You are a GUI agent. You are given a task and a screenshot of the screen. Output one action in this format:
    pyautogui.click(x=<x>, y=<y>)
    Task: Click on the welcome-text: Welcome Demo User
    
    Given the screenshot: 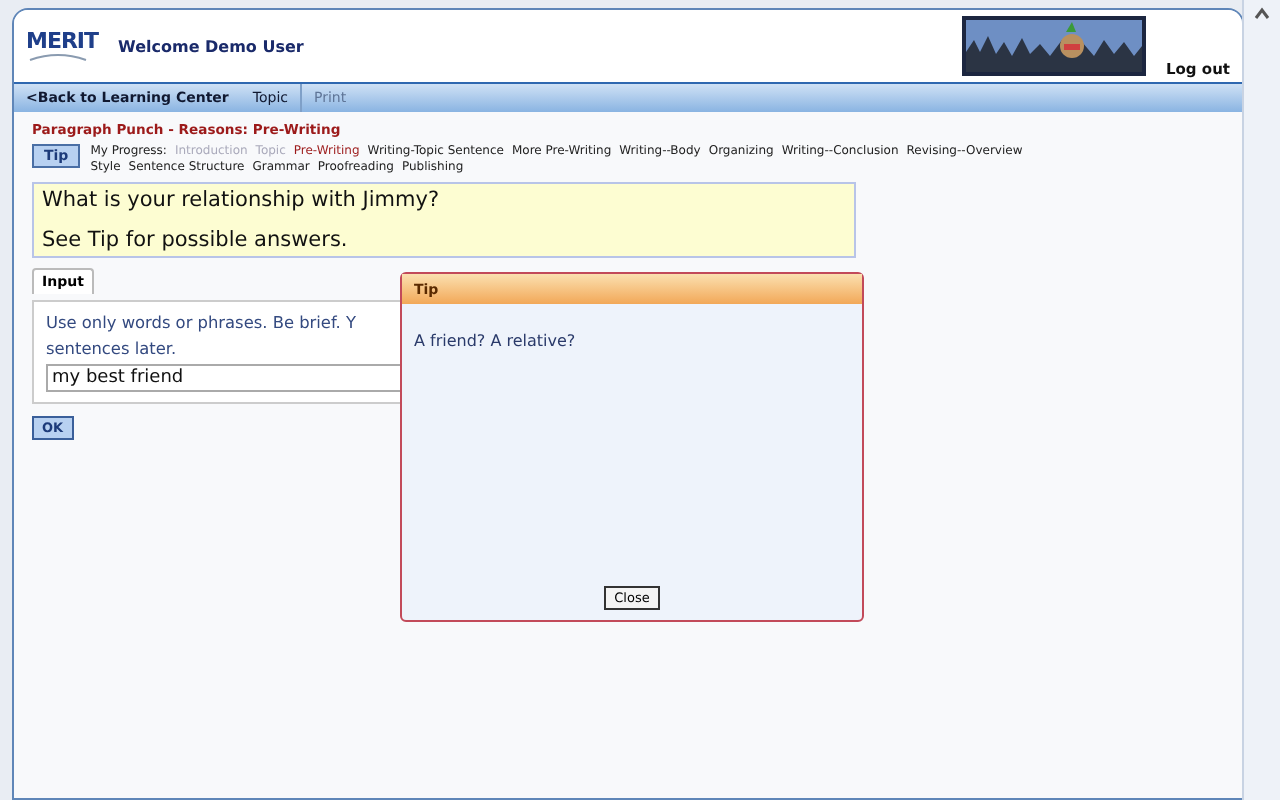 What is the action you would take?
    pyautogui.click(x=211, y=46)
    